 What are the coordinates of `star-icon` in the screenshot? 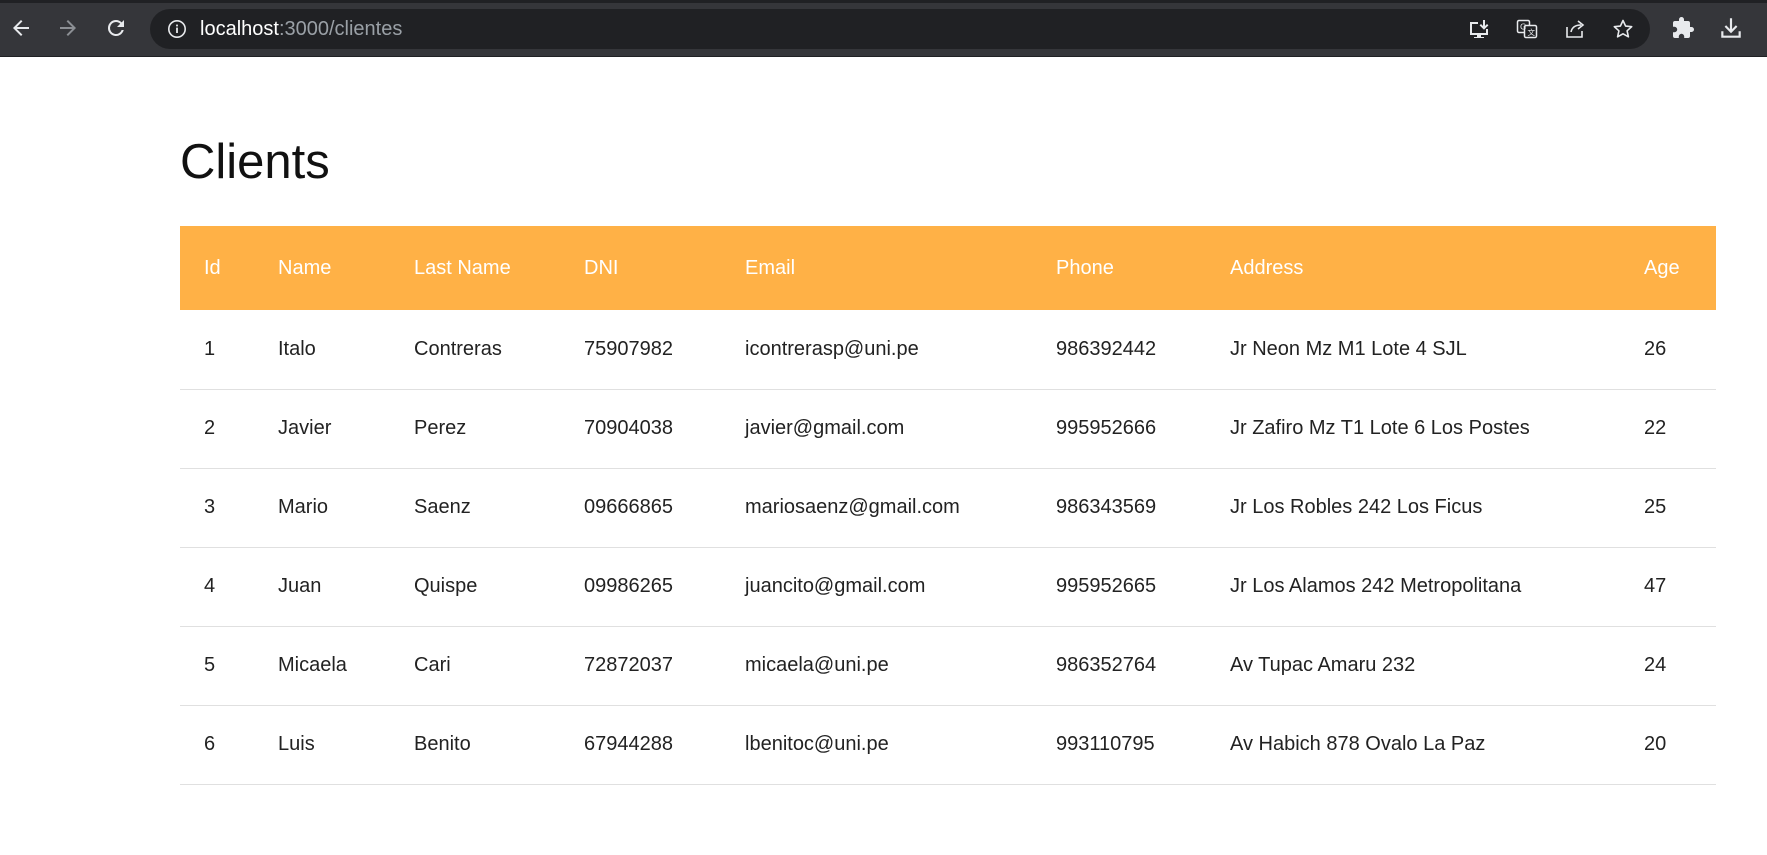 It's located at (1623, 28).